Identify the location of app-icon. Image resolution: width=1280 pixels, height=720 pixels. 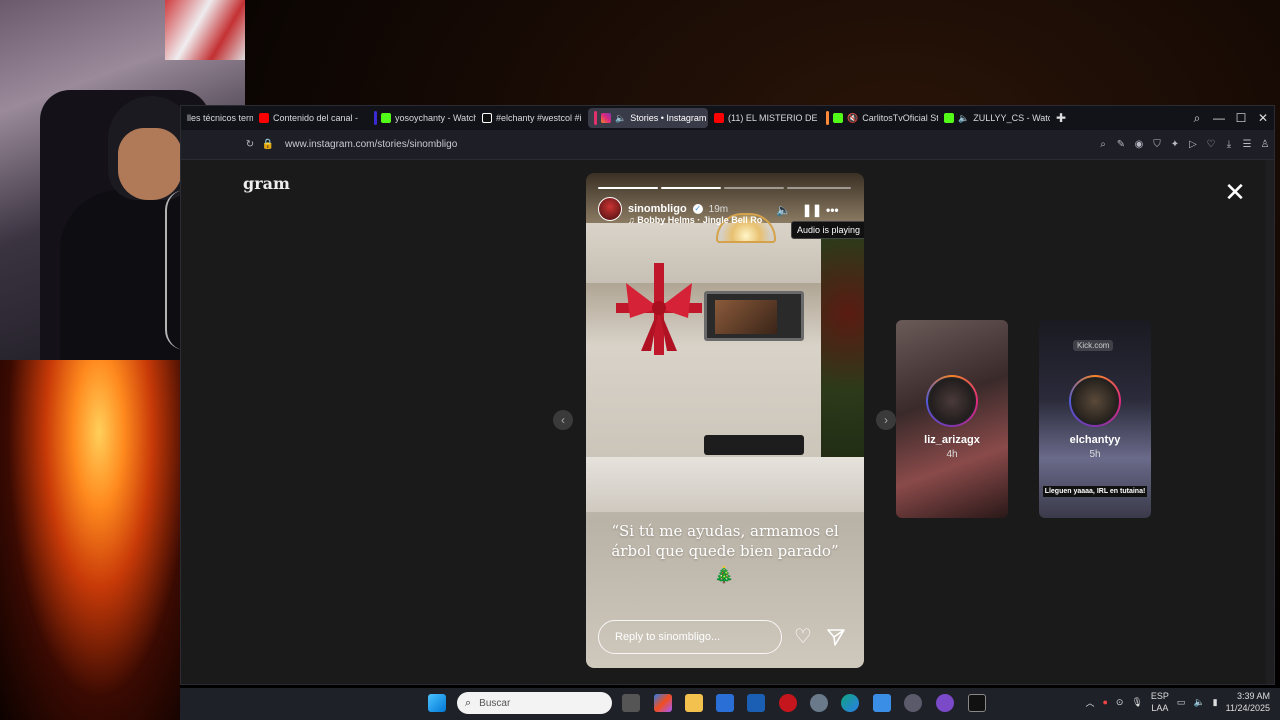
(882, 703).